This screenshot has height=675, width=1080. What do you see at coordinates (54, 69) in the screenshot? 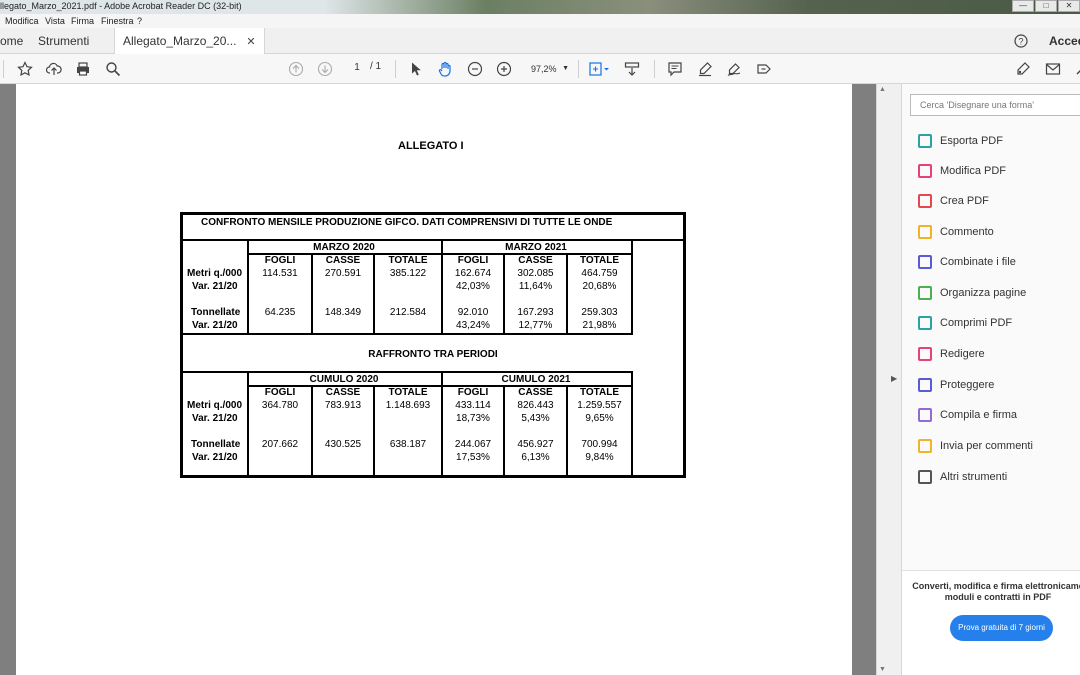
I see `upload-cloud-icon` at bounding box center [54, 69].